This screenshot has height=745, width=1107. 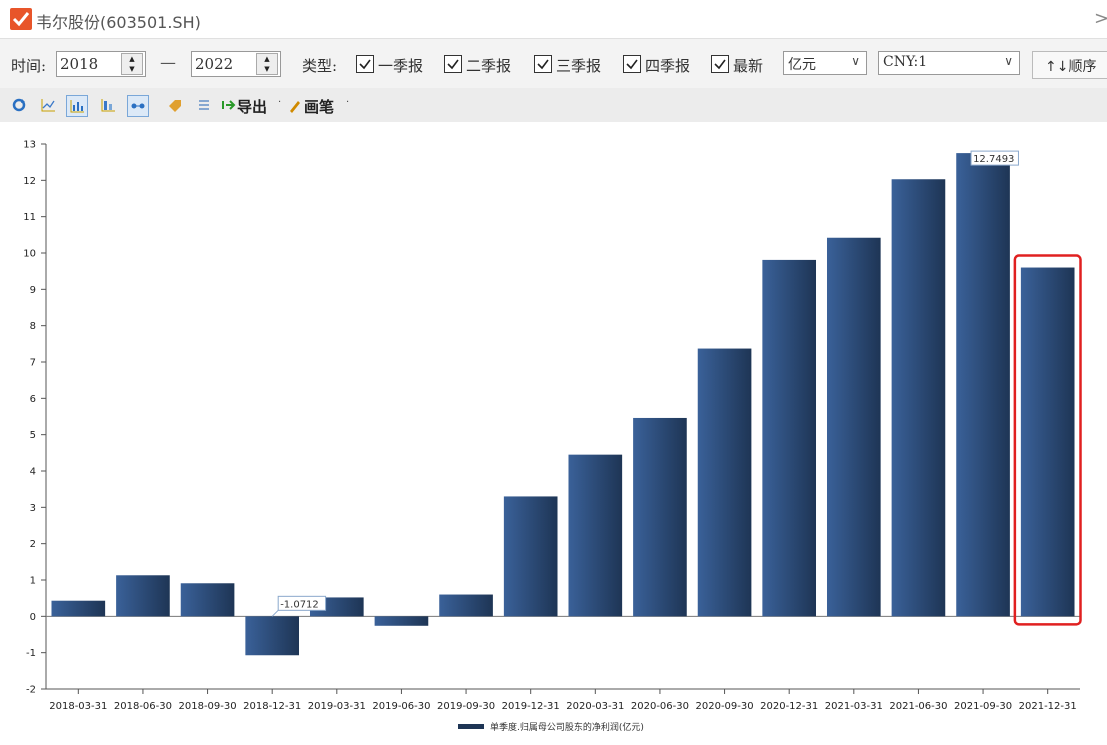 What do you see at coordinates (19, 105) in the screenshot?
I see `refresh-icon` at bounding box center [19, 105].